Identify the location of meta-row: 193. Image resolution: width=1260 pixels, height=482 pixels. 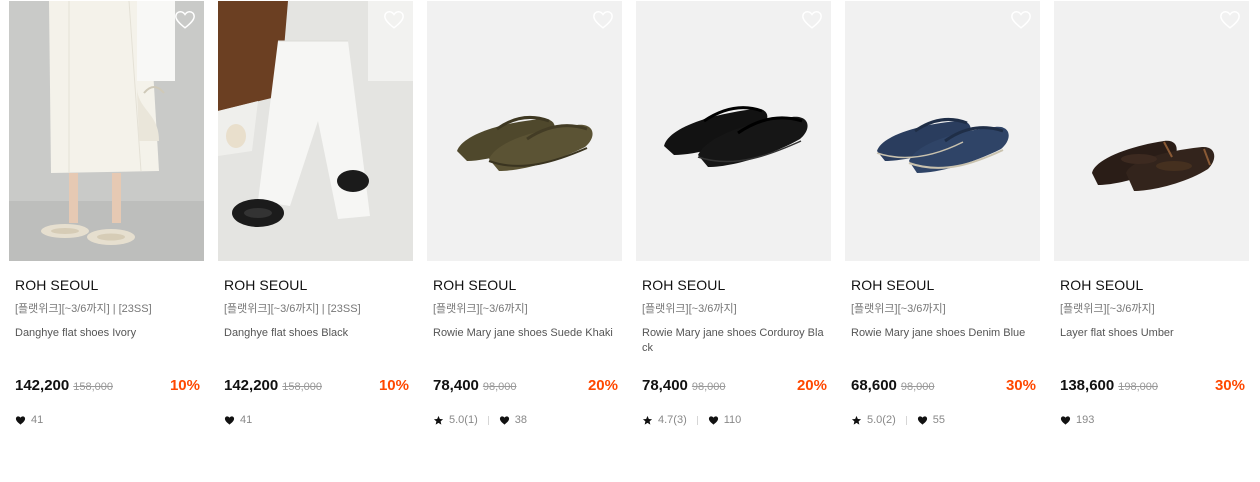
(1077, 420).